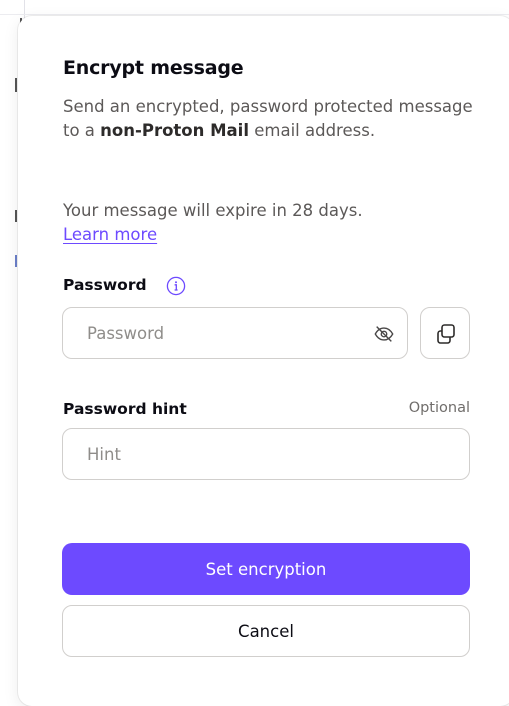  Describe the element at coordinates (254, 14) in the screenshot. I see `background-divider` at that location.